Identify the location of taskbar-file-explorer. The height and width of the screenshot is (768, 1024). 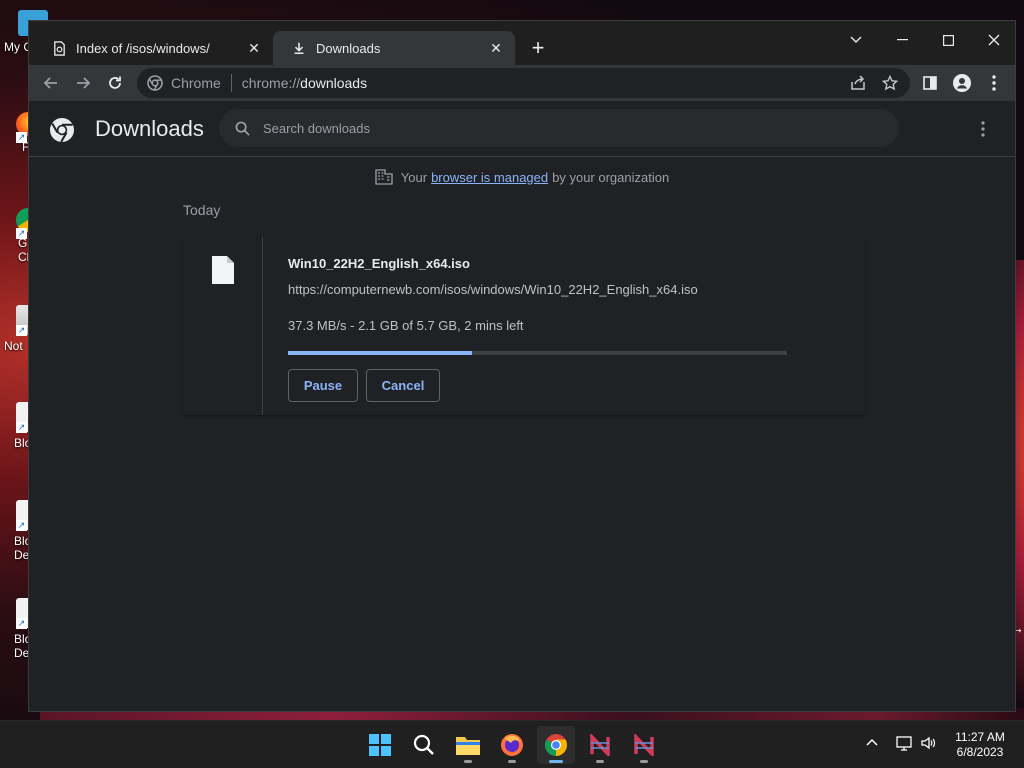
(468, 745).